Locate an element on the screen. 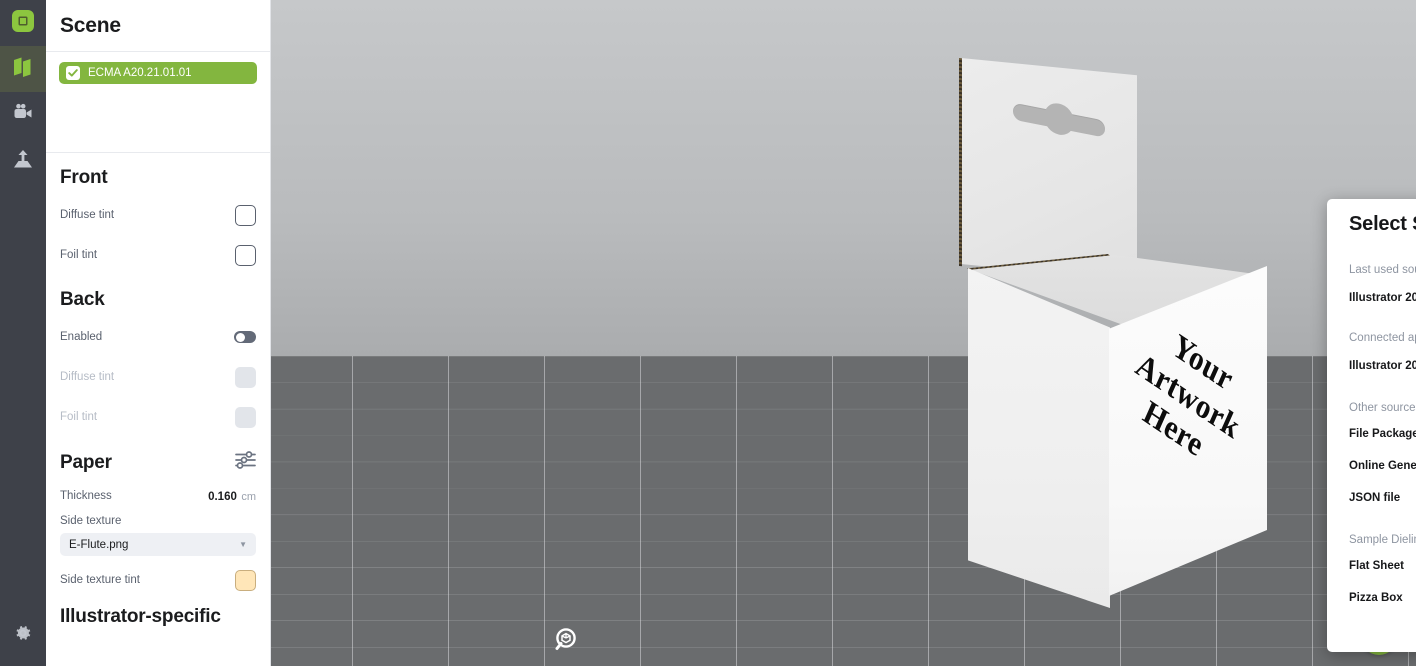 This screenshot has width=1416, height=666. thickness-value-group: 0.160 cm is located at coordinates (232, 496).